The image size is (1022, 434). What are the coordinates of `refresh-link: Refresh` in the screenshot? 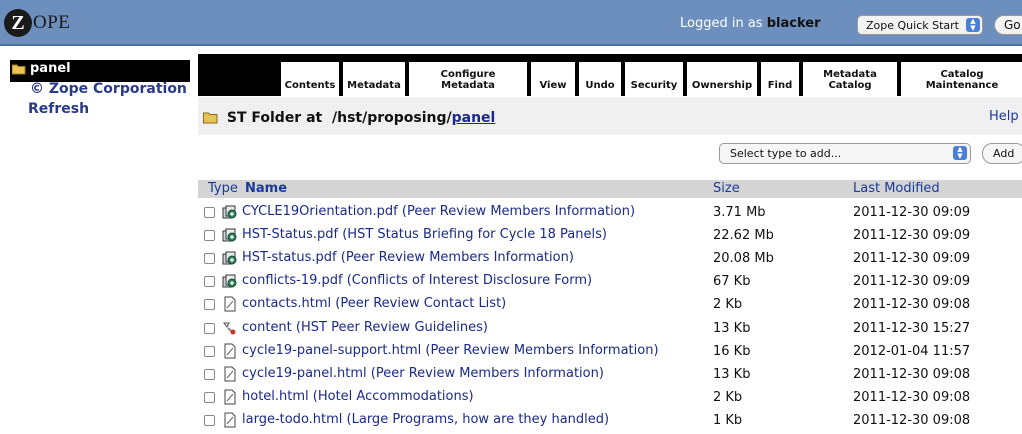 It's located at (58, 109).